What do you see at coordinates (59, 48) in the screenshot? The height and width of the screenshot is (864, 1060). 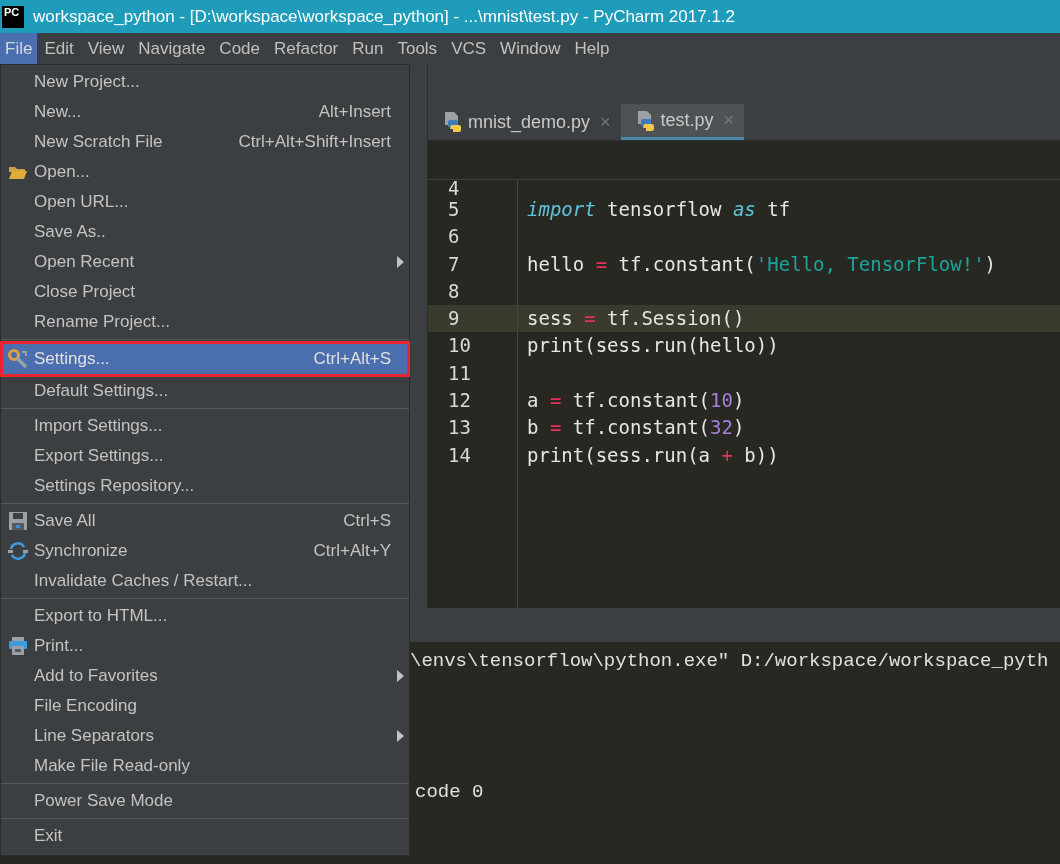 I see `menu-item: Edit` at bounding box center [59, 48].